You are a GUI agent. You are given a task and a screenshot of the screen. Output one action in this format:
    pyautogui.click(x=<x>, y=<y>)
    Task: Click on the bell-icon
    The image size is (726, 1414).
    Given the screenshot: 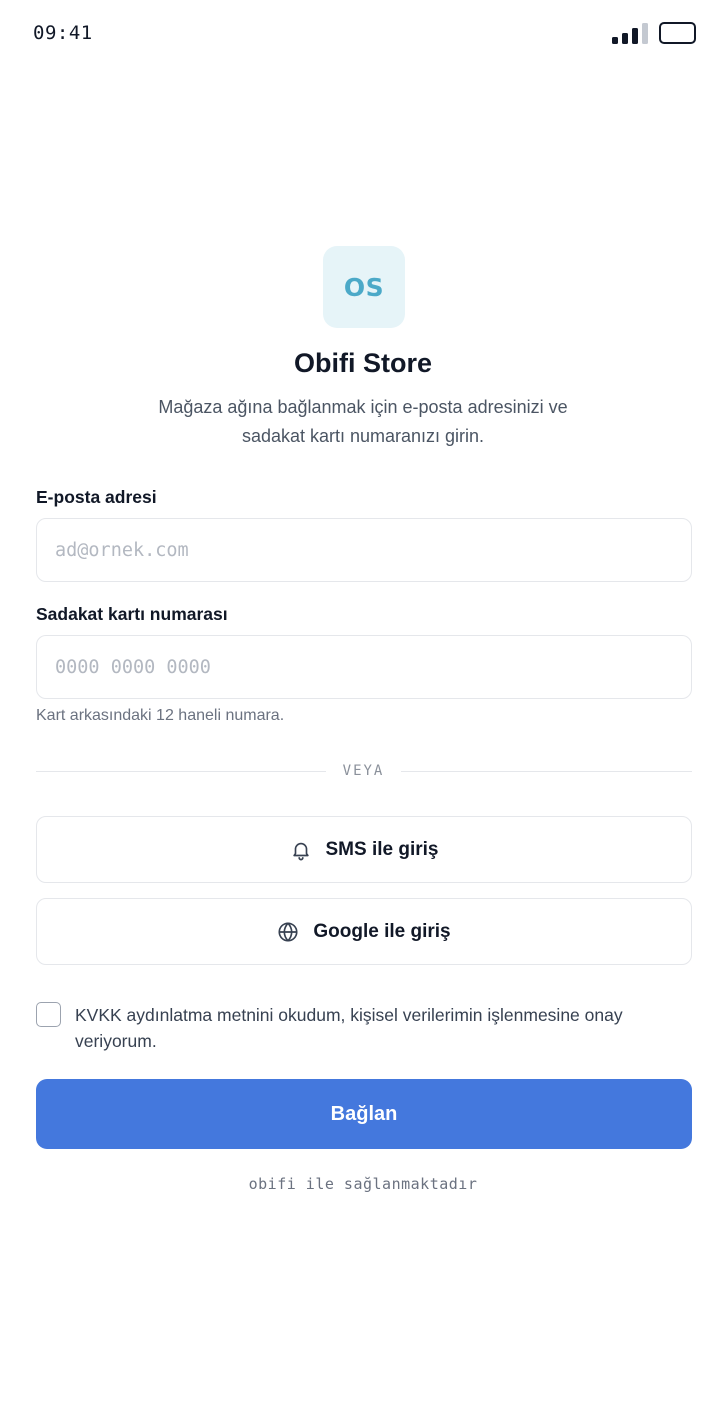 What is the action you would take?
    pyautogui.click(x=301, y=850)
    